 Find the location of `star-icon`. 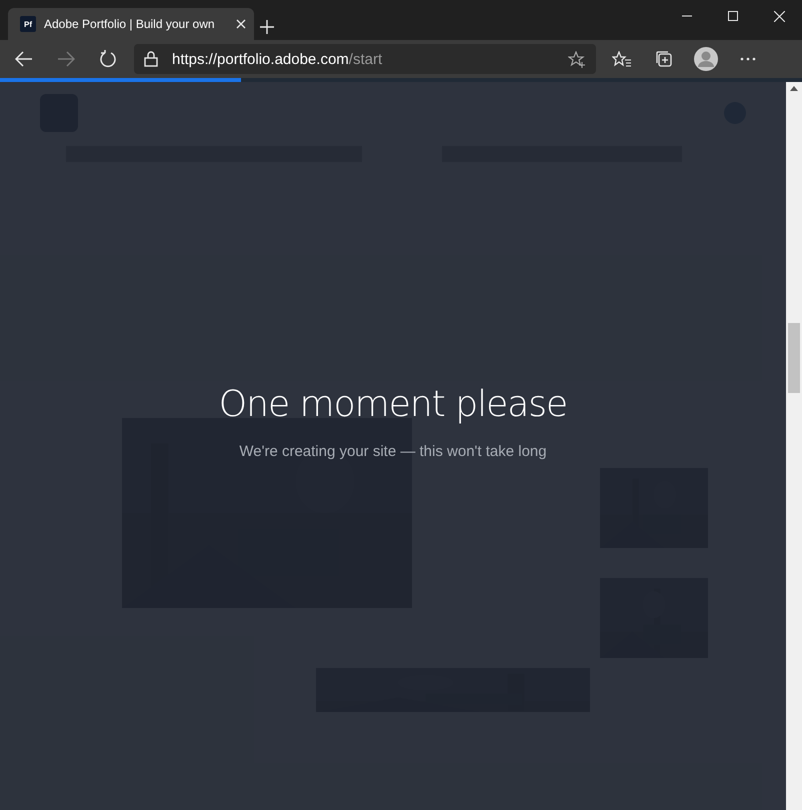

star-icon is located at coordinates (577, 59).